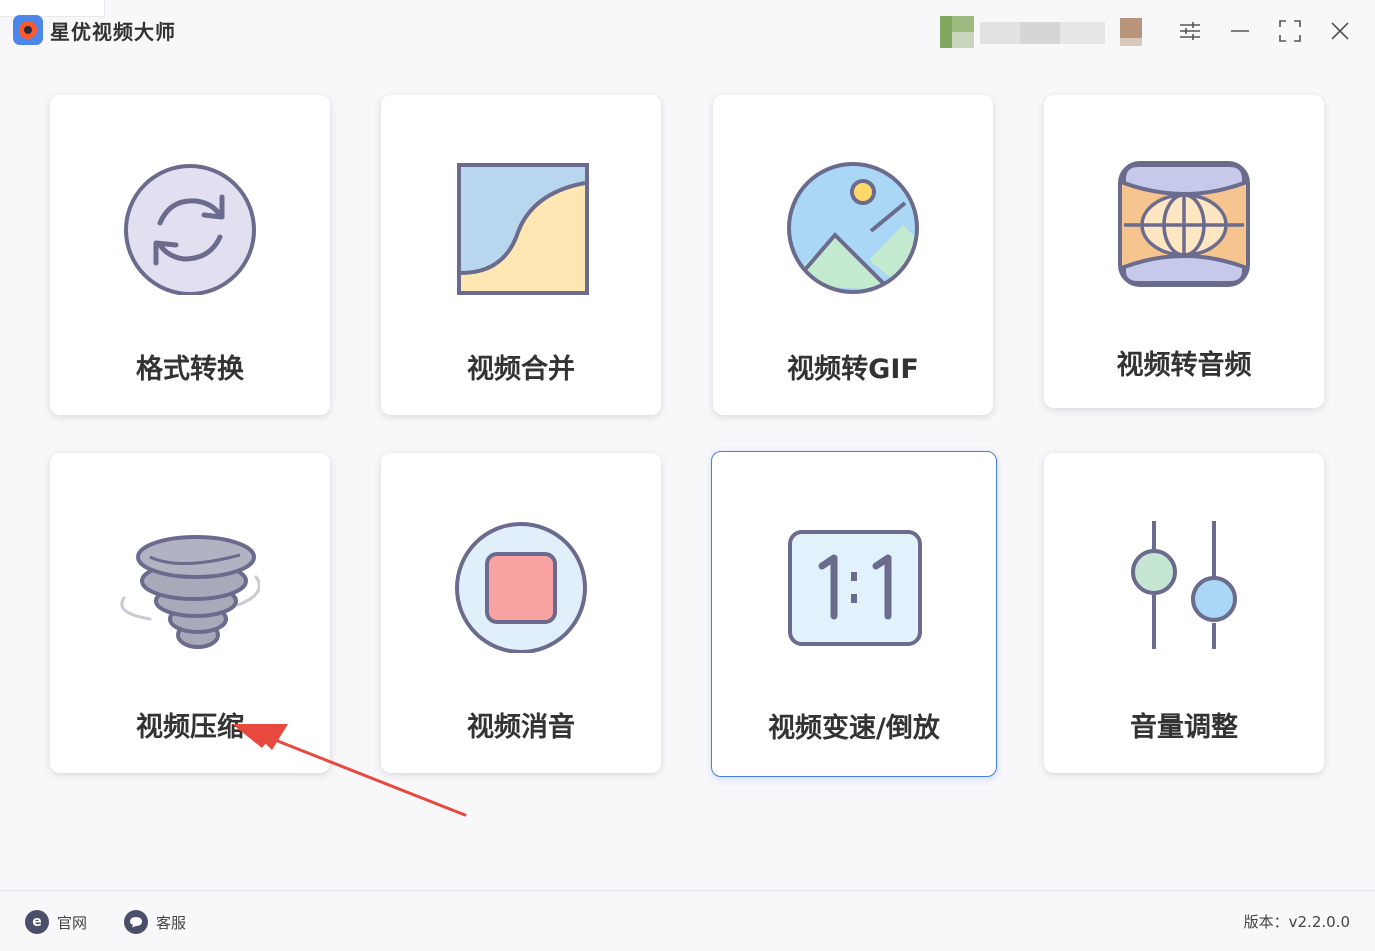 Image resolution: width=1375 pixels, height=951 pixels. I want to click on merge-split-image-icon, so click(523, 229).